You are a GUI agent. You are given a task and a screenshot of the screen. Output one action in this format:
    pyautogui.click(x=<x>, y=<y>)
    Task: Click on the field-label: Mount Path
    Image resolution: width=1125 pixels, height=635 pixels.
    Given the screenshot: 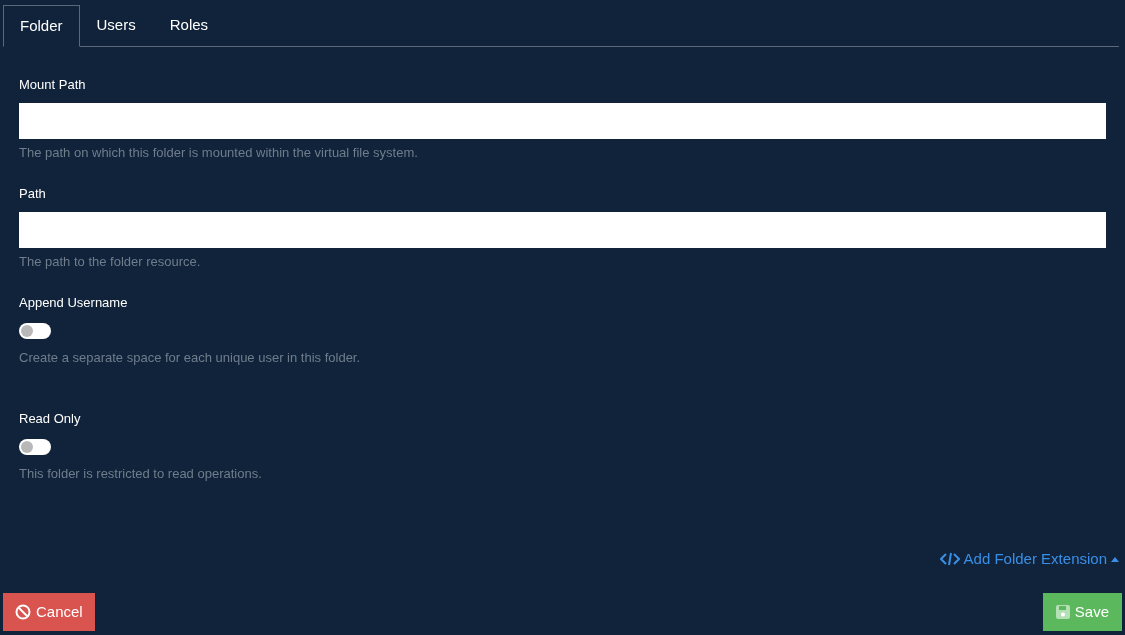 What is the action you would take?
    pyautogui.click(x=53, y=85)
    